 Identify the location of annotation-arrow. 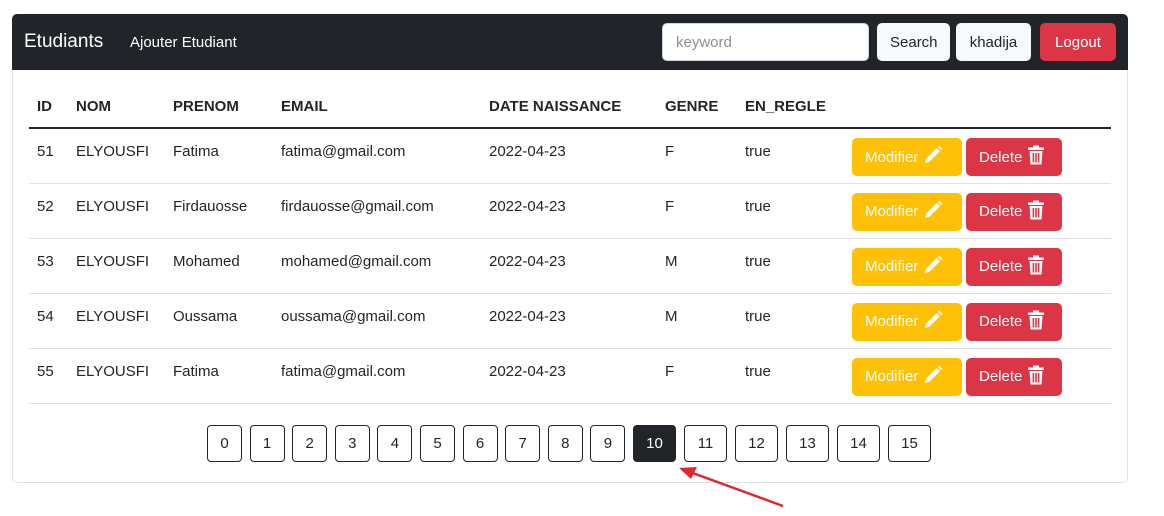
(731, 487).